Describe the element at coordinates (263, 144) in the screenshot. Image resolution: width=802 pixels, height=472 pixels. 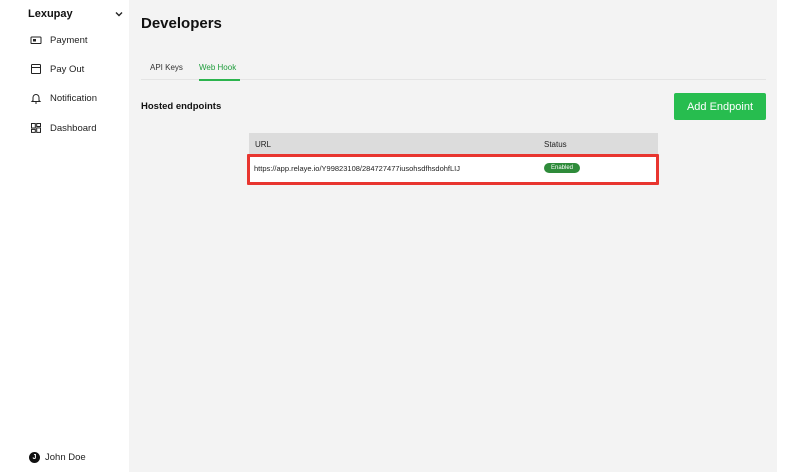
I see `column-header-url: URL` at that location.